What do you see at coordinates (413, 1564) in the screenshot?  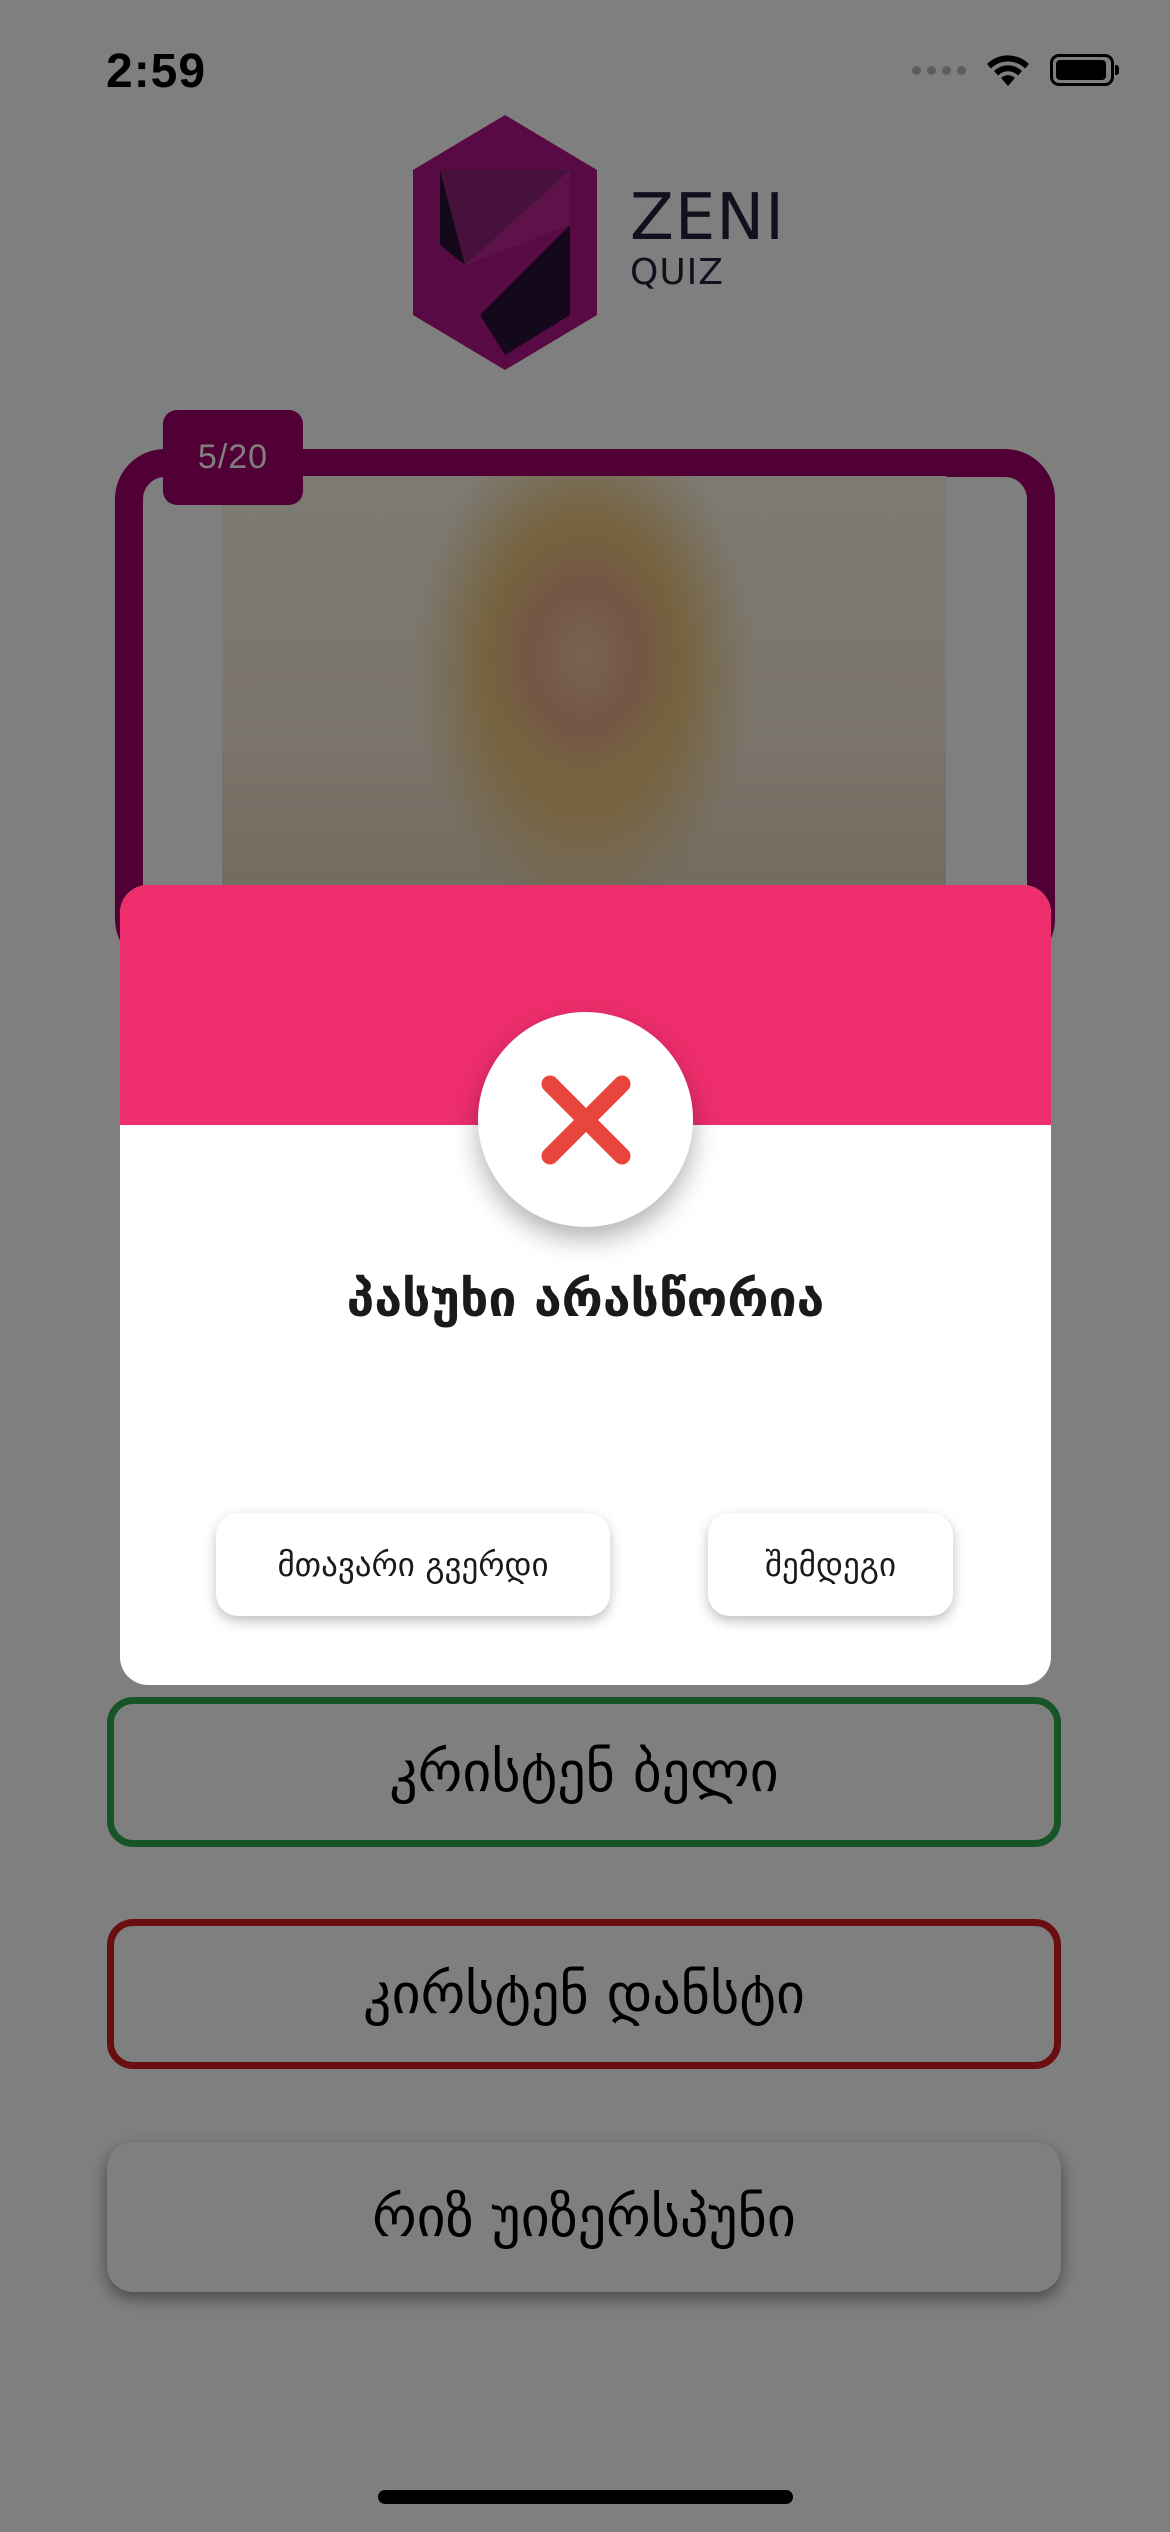 I see `main-page-button: მთავარი გვერდი` at bounding box center [413, 1564].